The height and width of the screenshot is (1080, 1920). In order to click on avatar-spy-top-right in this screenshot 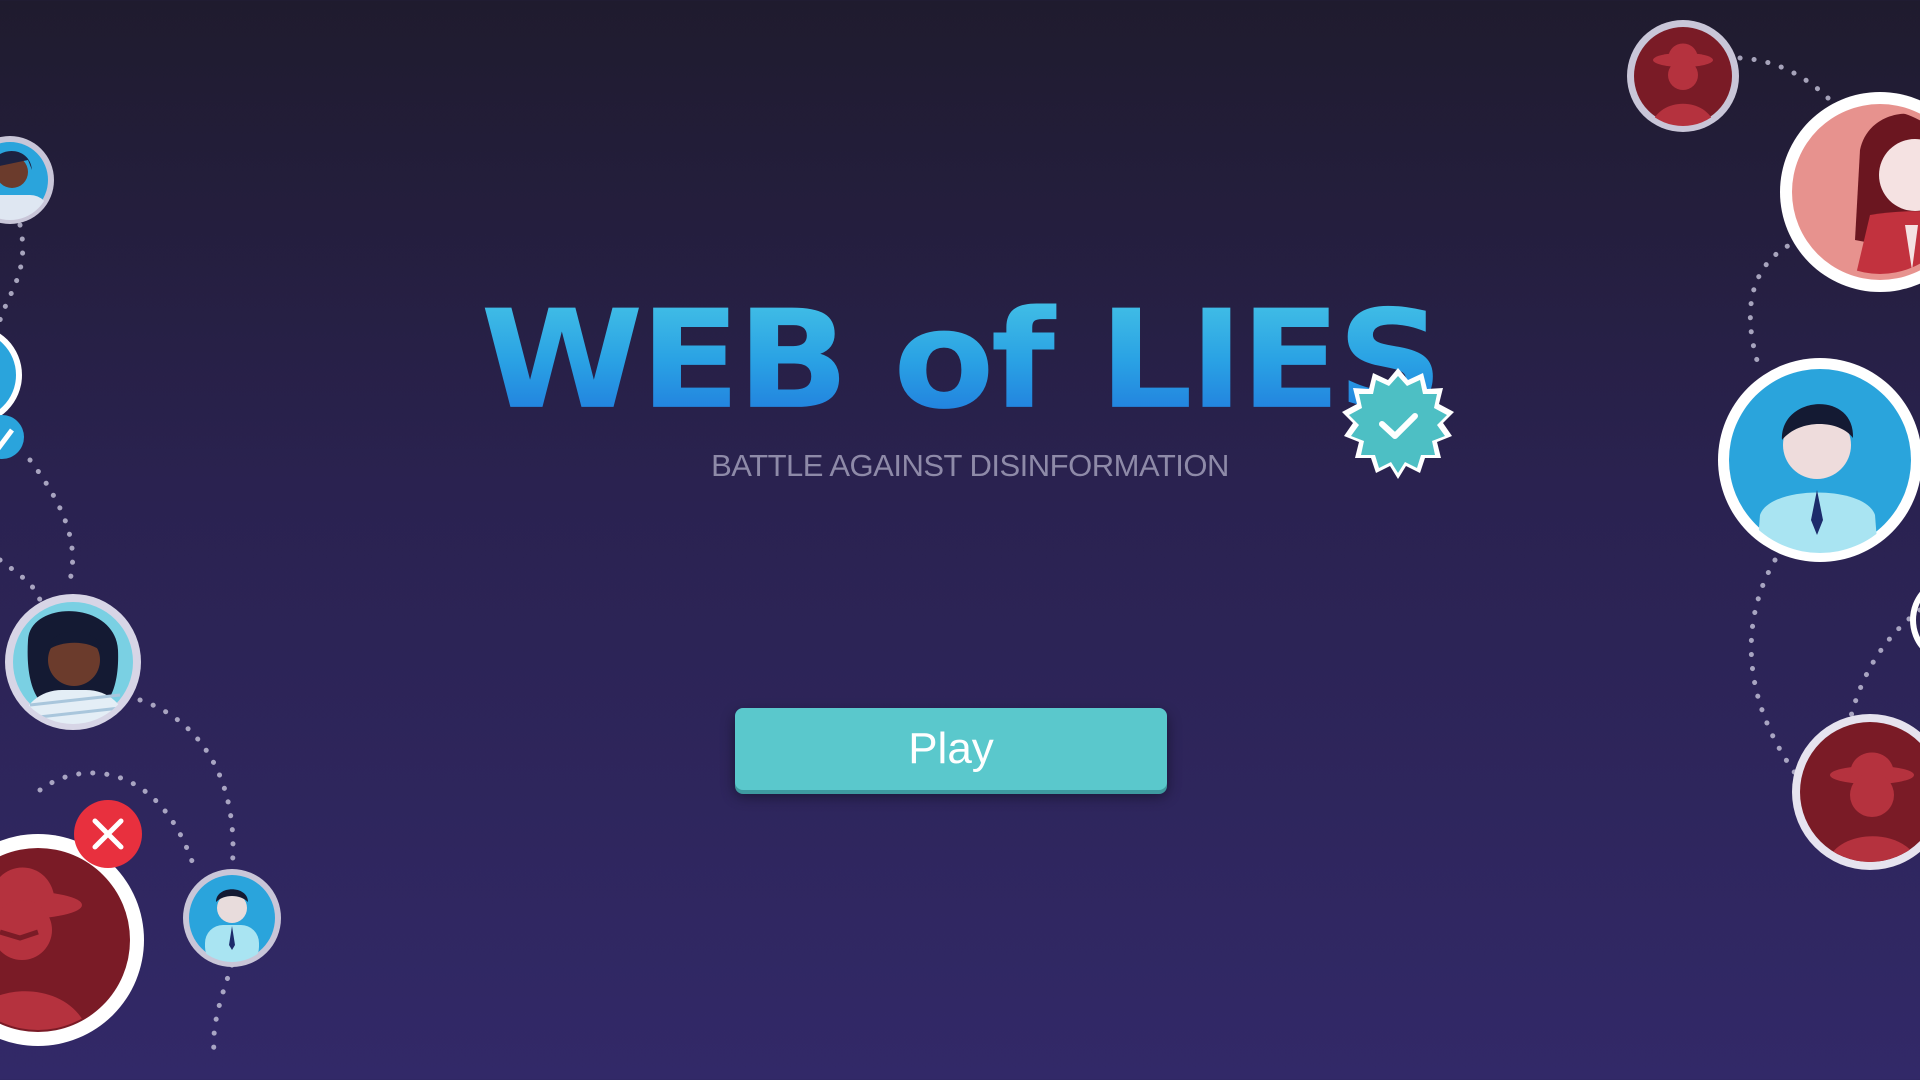, I will do `click(1683, 76)`.